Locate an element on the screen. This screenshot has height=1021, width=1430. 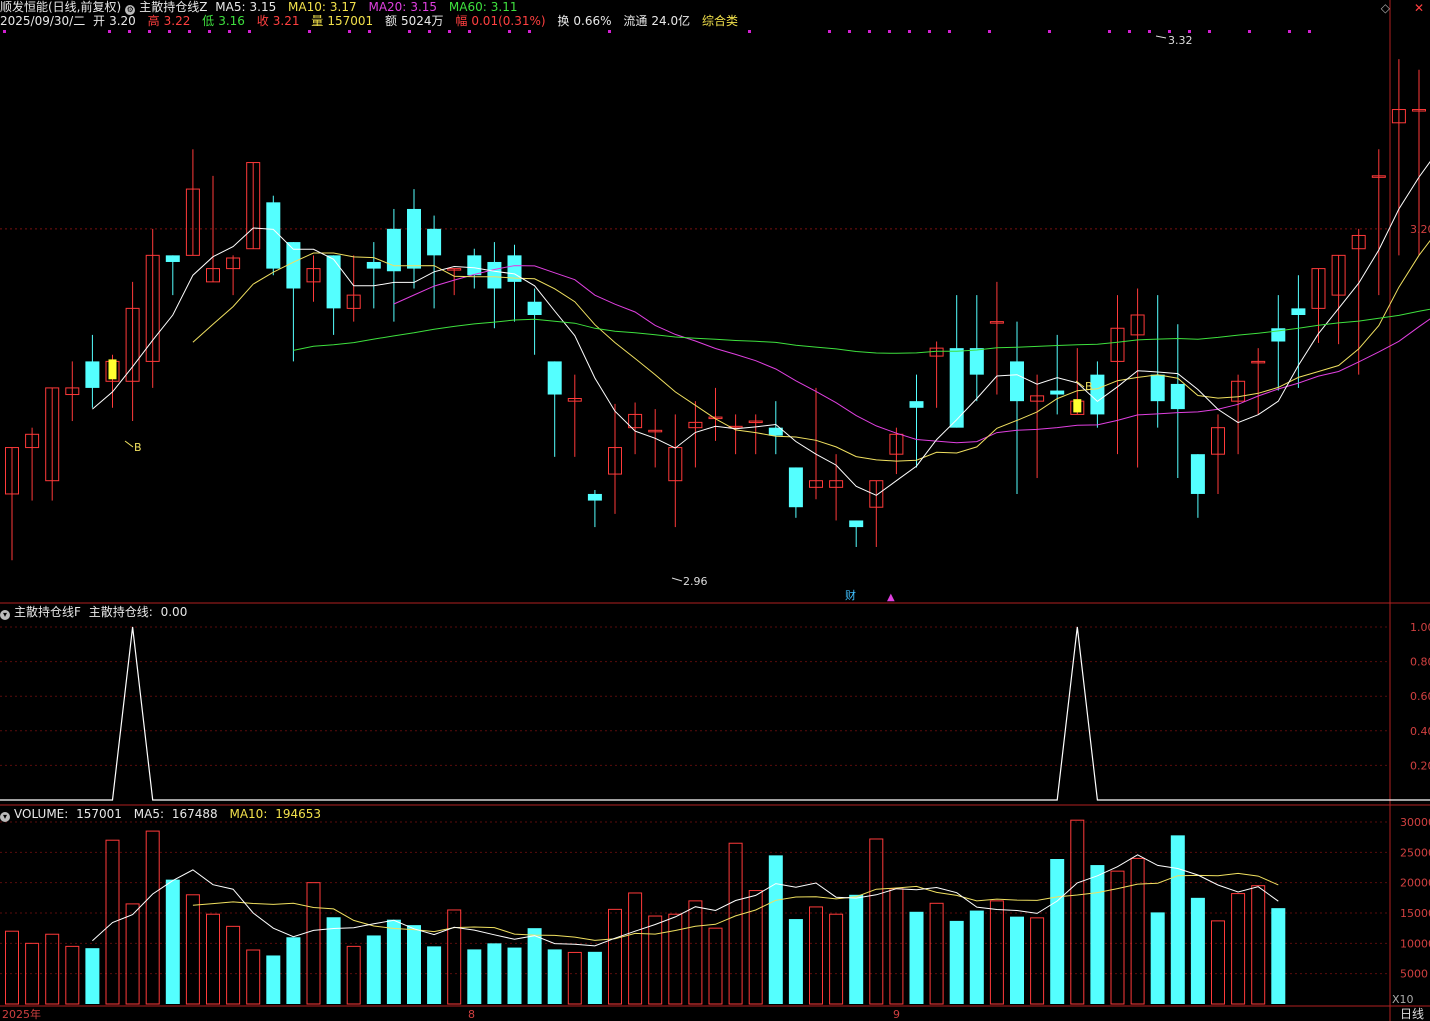
open-value: 3.20 is located at coordinates (122, 21).